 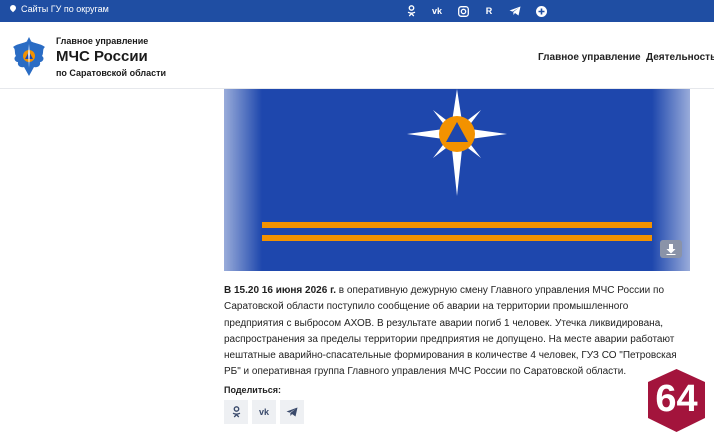 What do you see at coordinates (280, 290) in the screenshot?
I see `article-lead: В 15.20 16 июня 2026 г.` at bounding box center [280, 290].